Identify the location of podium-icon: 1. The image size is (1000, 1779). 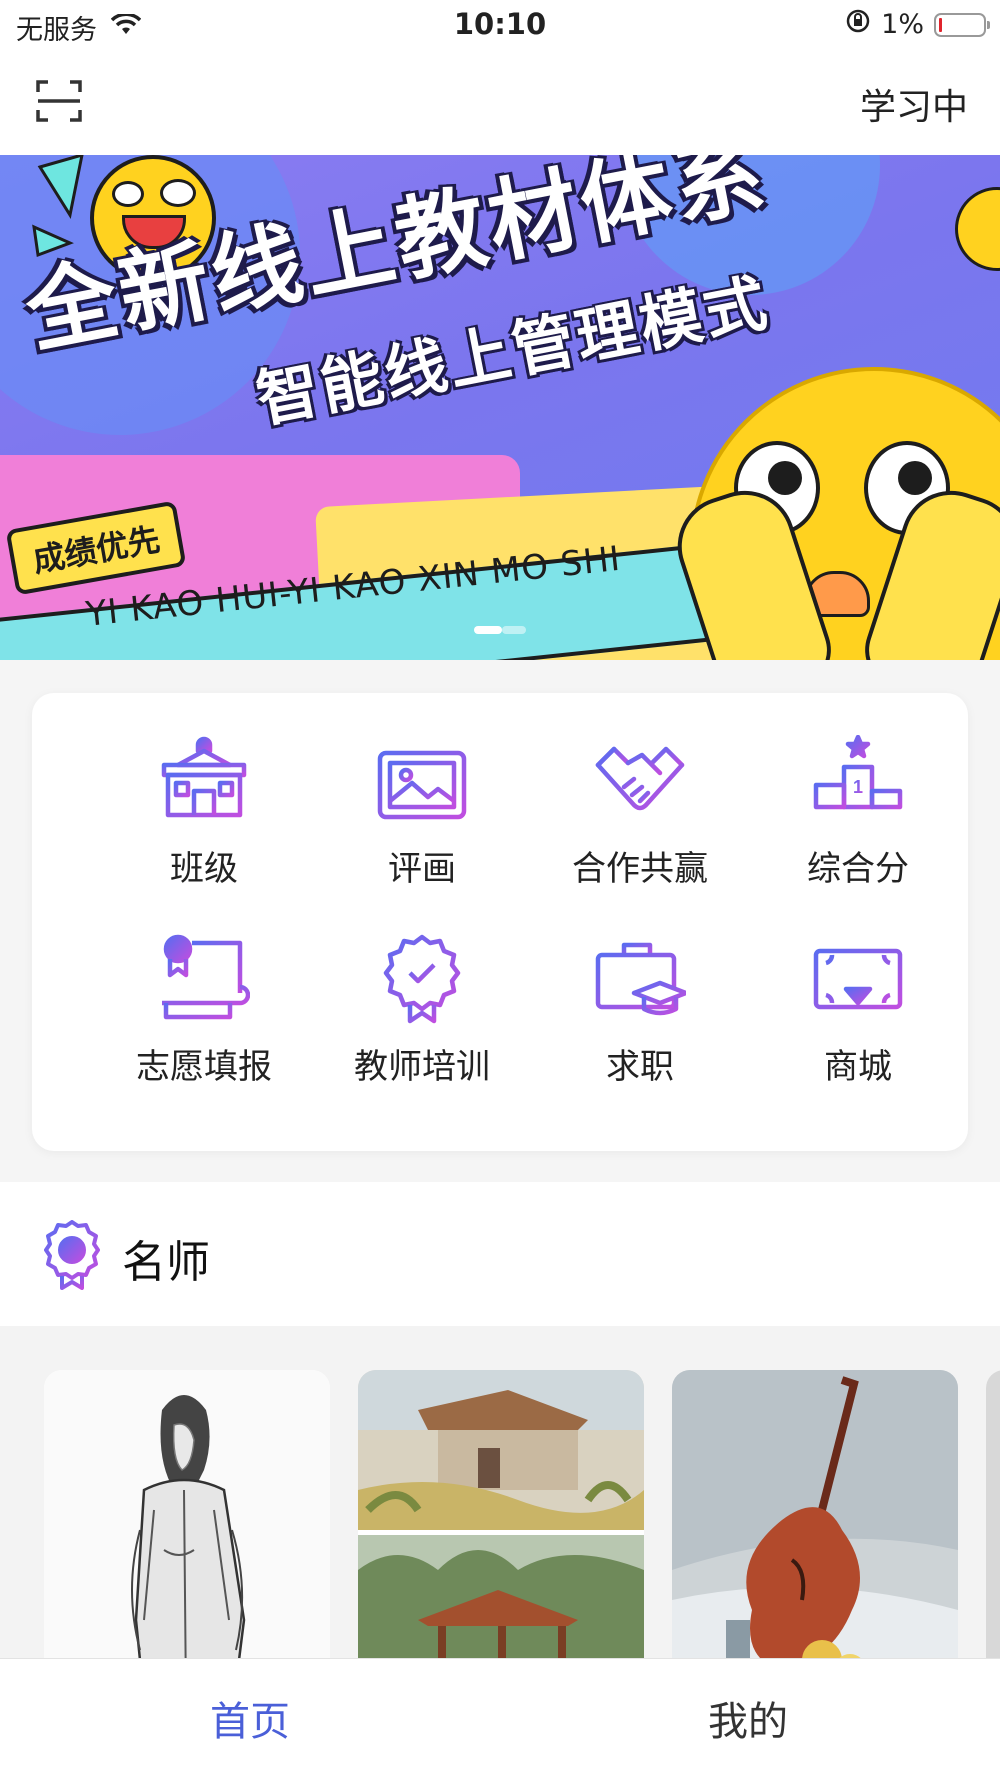
(858, 780).